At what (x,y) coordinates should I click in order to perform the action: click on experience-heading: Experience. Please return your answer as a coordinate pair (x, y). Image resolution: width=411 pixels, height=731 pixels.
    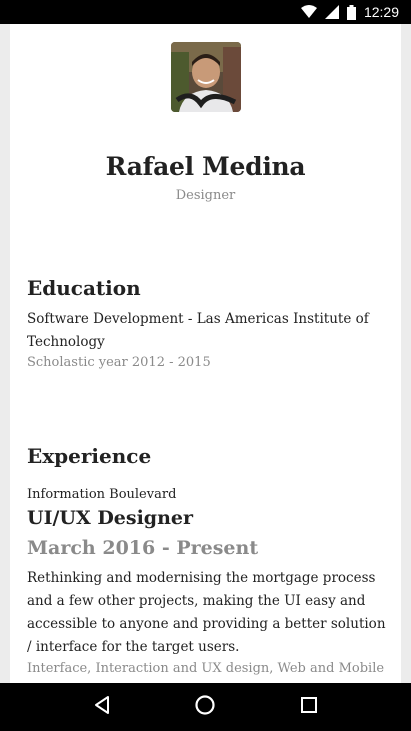
    Looking at the image, I should click on (89, 456).